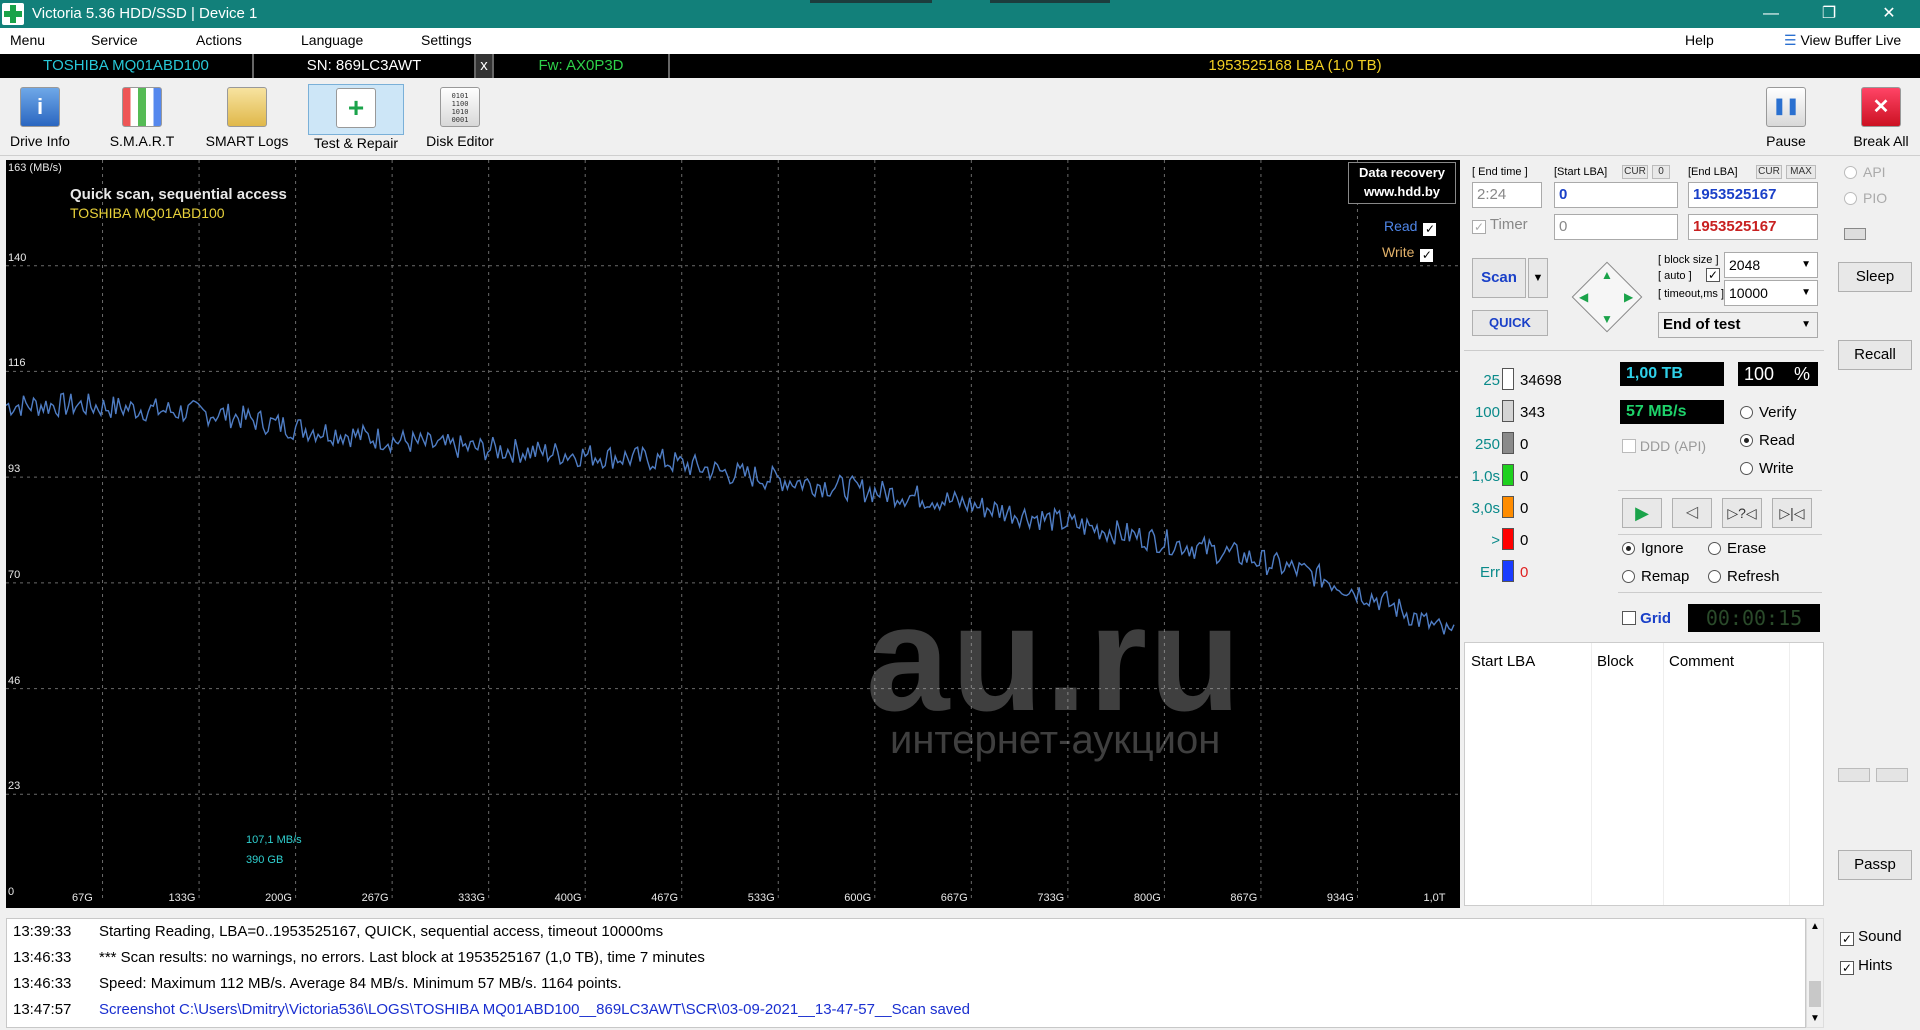  I want to click on timer-field: 0, so click(1616, 227).